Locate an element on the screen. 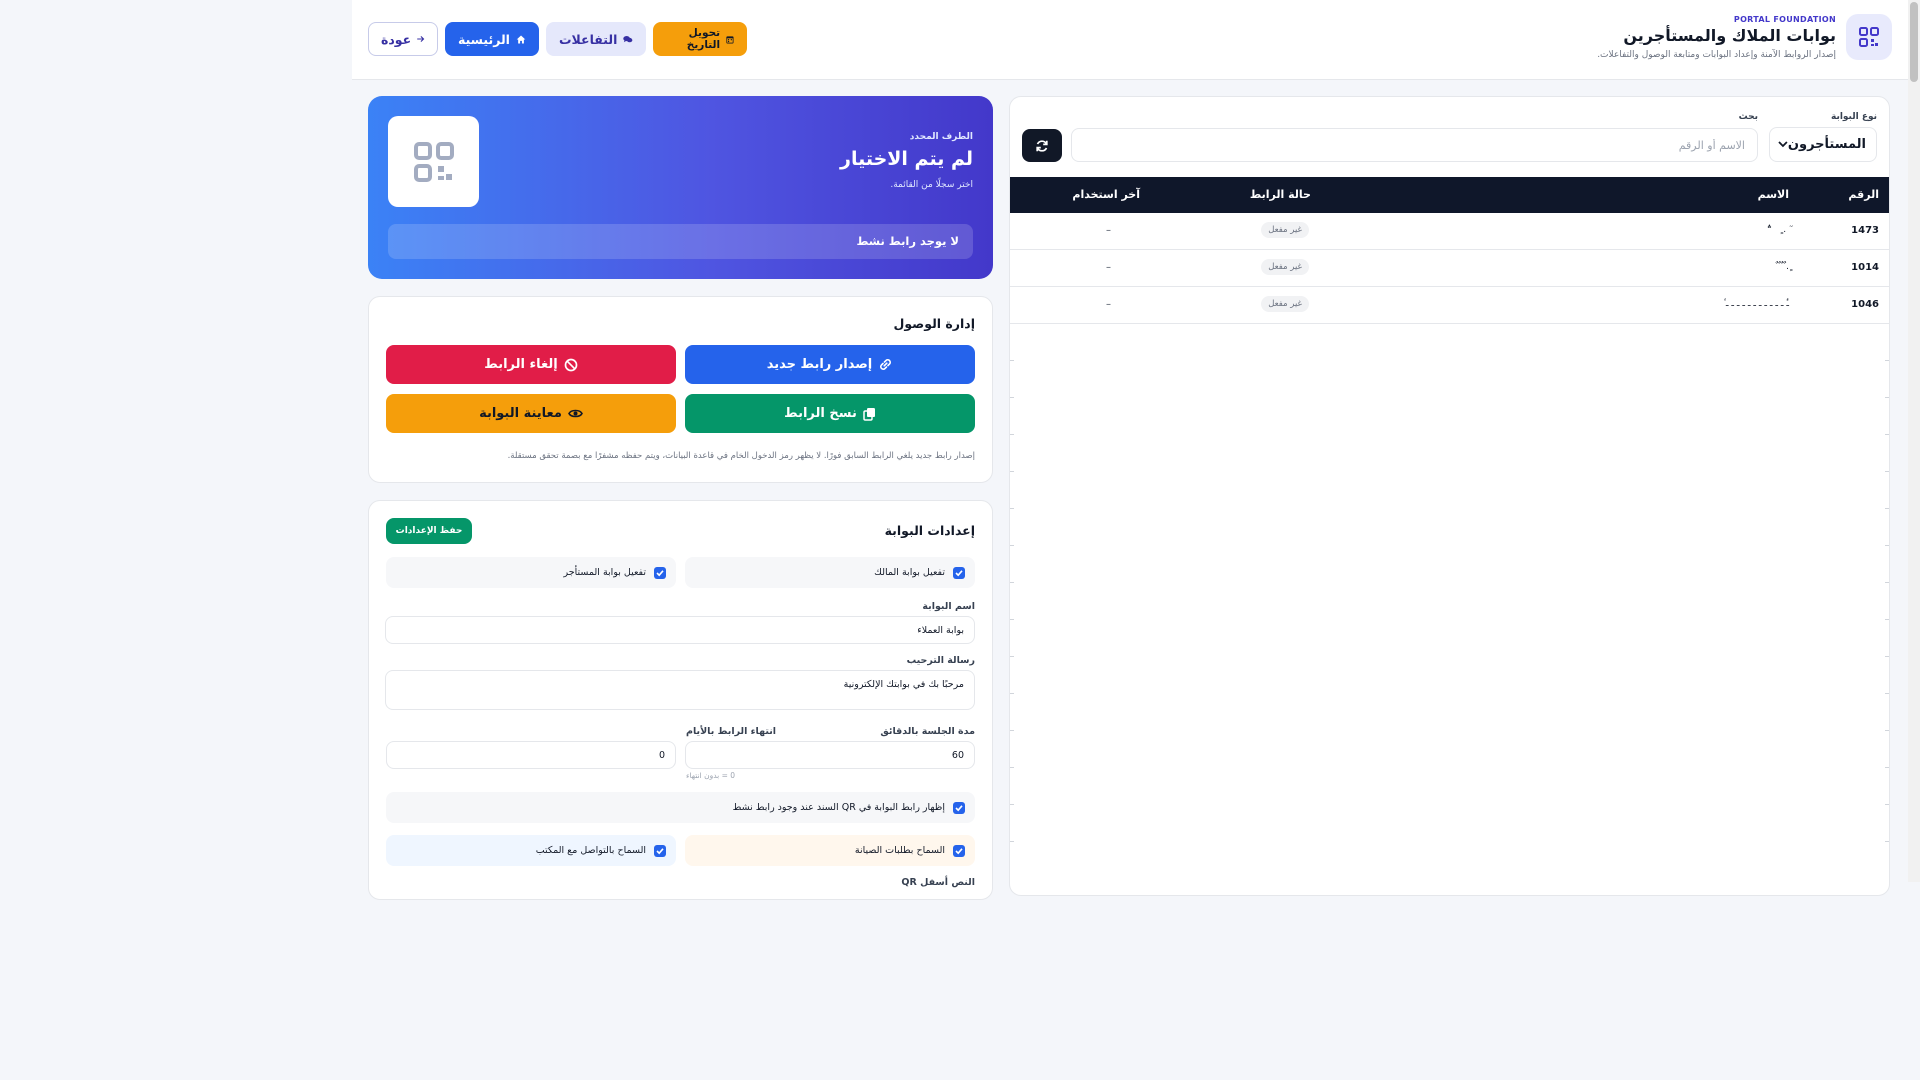 This screenshot has height=1080, width=1920. session-duration-label: مدة الجلسة بالدقائق is located at coordinates (927, 731).